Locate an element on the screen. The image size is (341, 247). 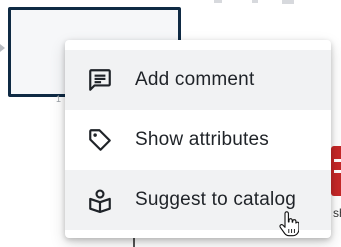
status-badge is located at coordinates (336, 171).